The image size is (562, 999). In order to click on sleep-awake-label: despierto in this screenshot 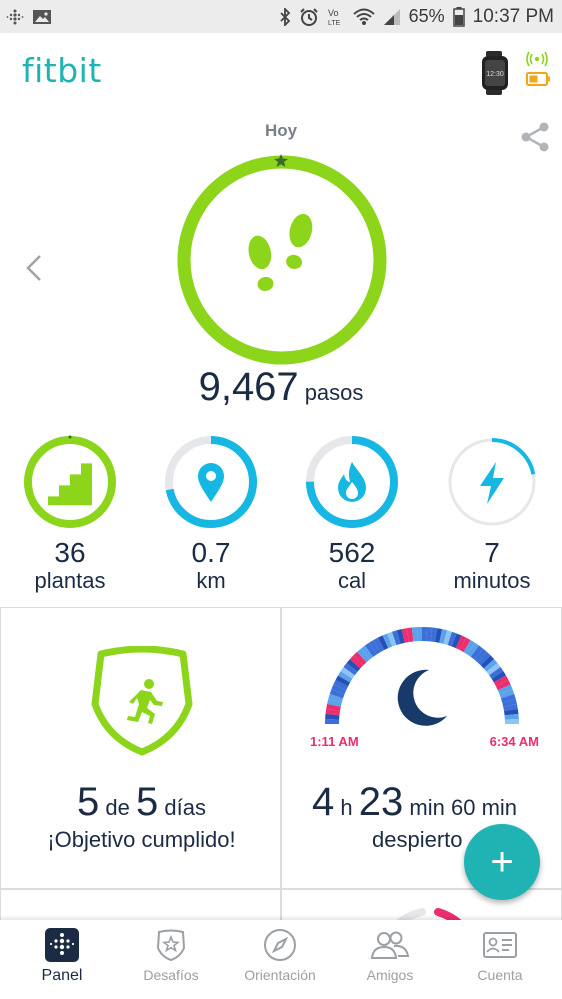, I will do `click(417, 839)`.